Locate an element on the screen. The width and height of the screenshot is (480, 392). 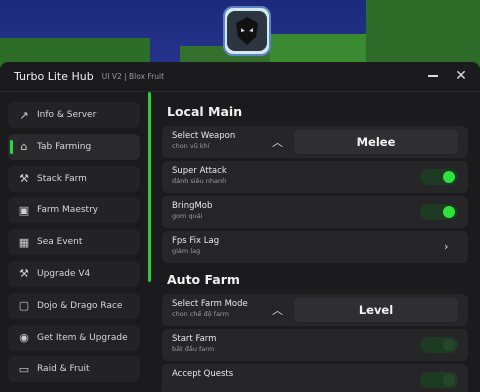
sidebar-item-raid-fruit: ▭ Raid & Fruit is located at coordinates (74, 369).